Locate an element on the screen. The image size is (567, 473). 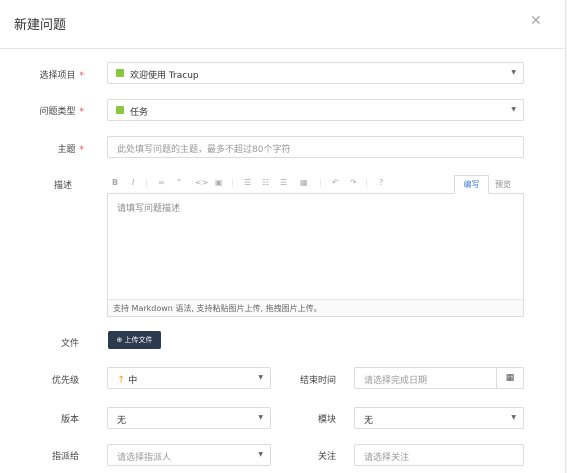
assignee-select: 请选择指派人 ▼ is located at coordinates (189, 455).